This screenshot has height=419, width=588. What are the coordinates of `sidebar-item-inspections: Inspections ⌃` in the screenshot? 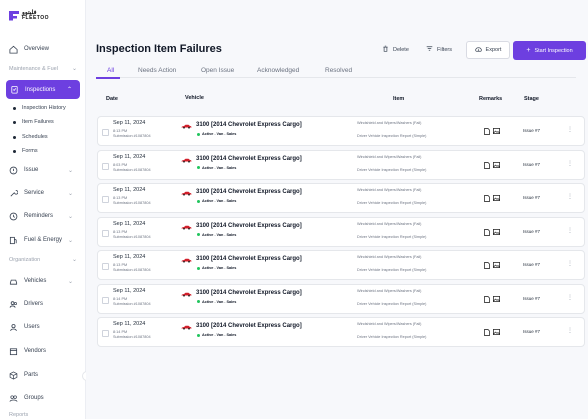 It's located at (43, 89).